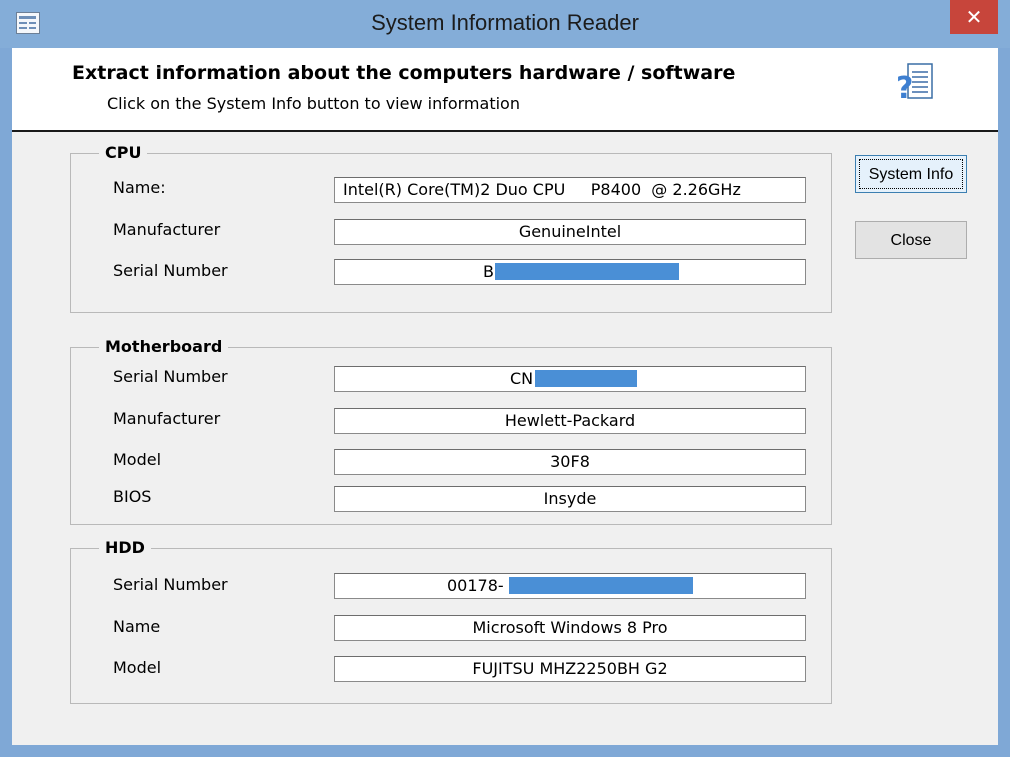  What do you see at coordinates (522, 378) in the screenshot?
I see `motherboard-serial-value: CN` at bounding box center [522, 378].